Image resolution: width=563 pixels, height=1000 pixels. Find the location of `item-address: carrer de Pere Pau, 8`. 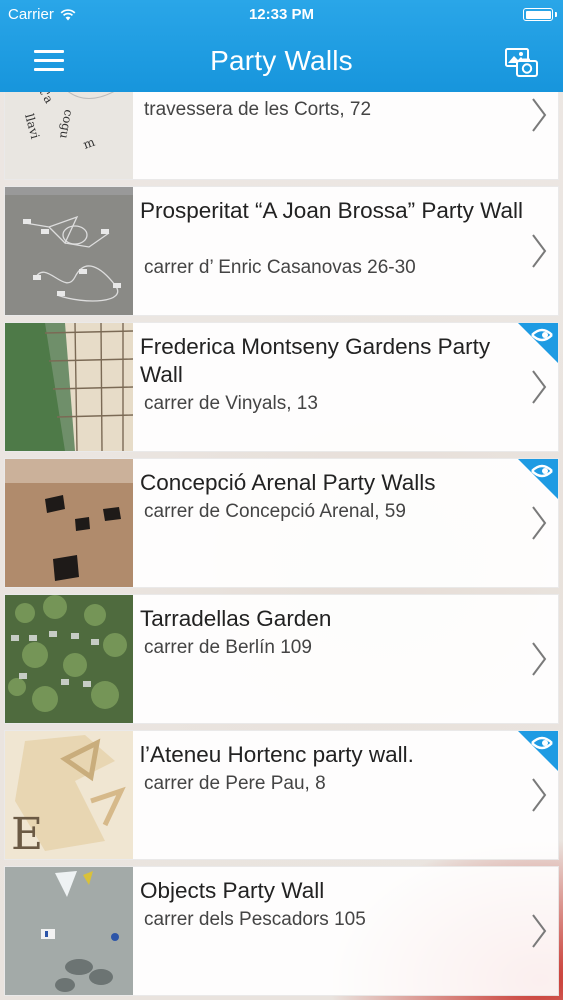

item-address: carrer de Pere Pau, 8 is located at coordinates (235, 783).